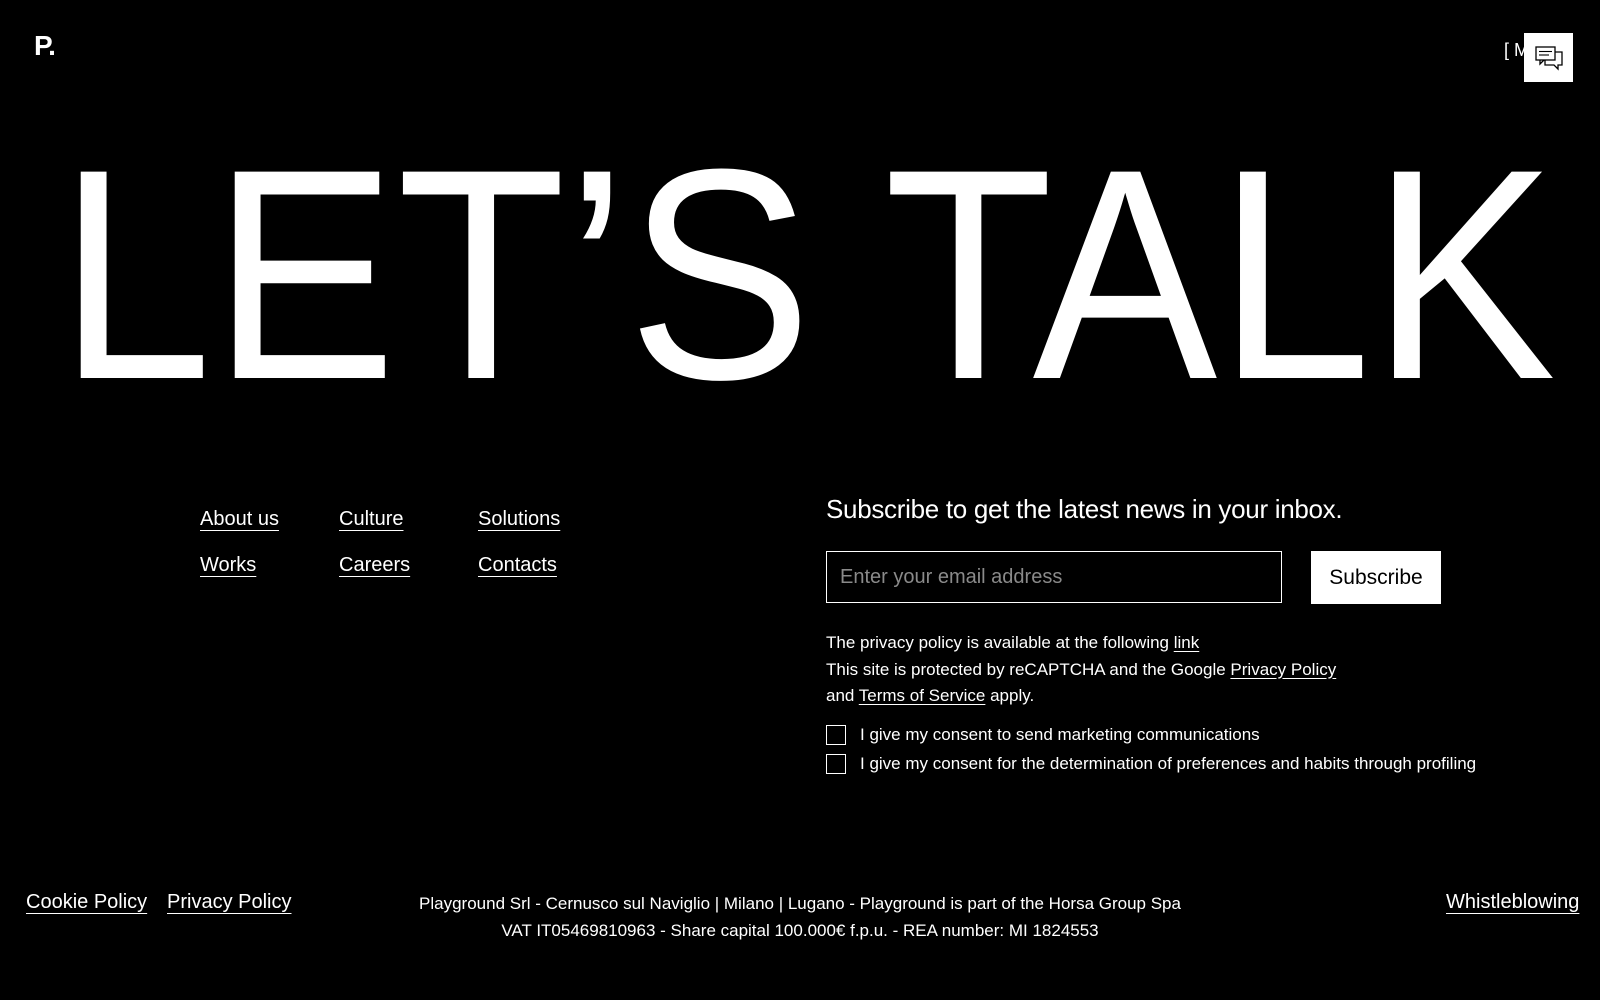 The width and height of the screenshot is (1600, 1000). What do you see at coordinates (408, 519) in the screenshot?
I see `nav-link-culture: Culture` at bounding box center [408, 519].